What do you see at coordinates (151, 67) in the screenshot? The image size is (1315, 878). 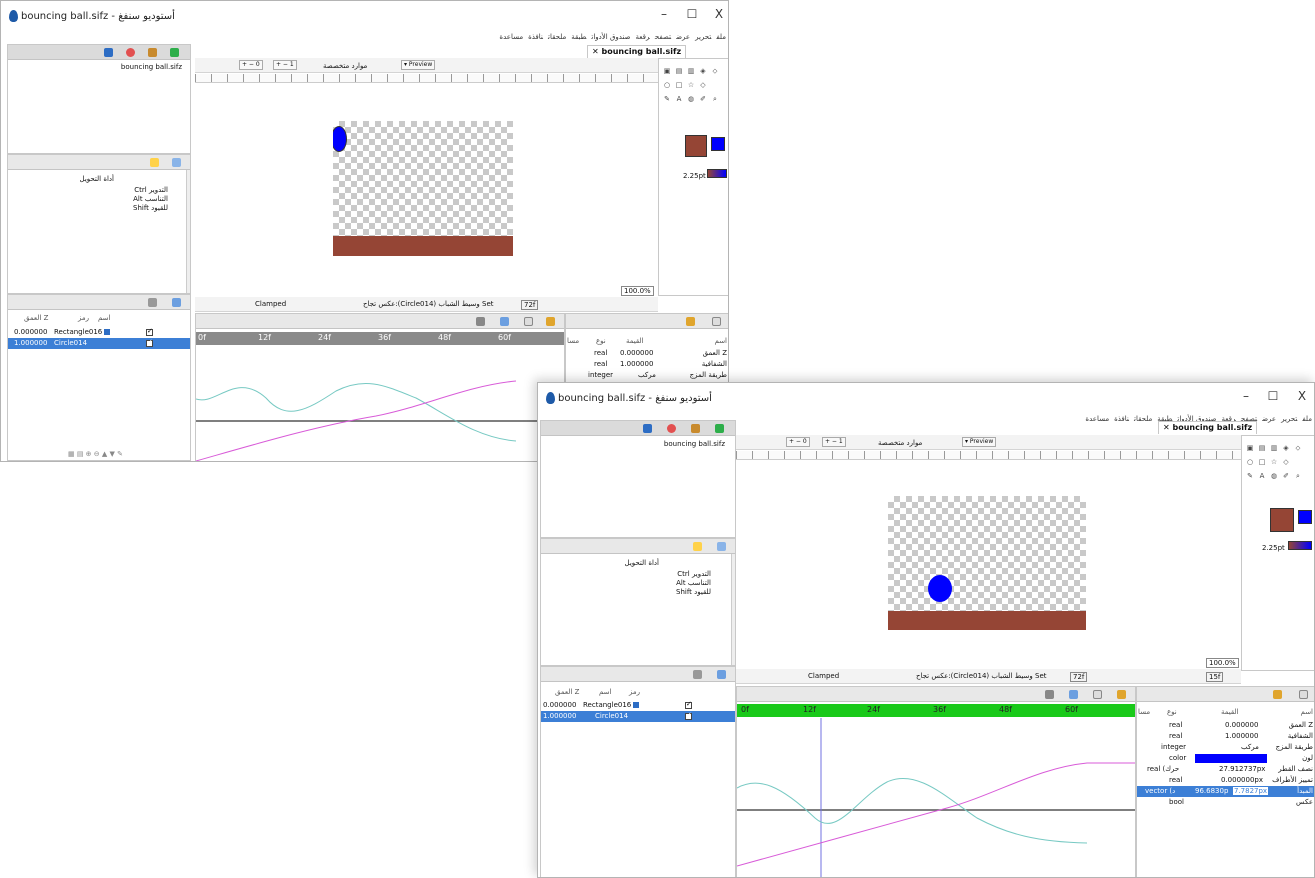 I see `canvas-file-label: bouncing ball.sifz` at bounding box center [151, 67].